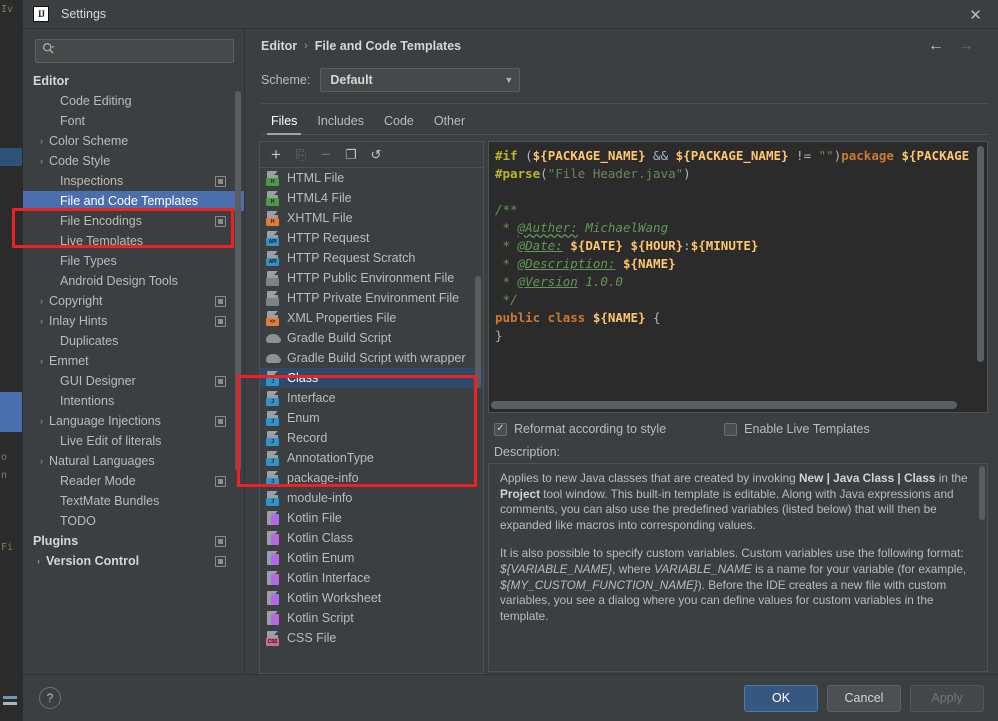 The width and height of the screenshot is (998, 721). Describe the element at coordinates (371, 538) in the screenshot. I see `template-list-item: Kotlin Class` at that location.